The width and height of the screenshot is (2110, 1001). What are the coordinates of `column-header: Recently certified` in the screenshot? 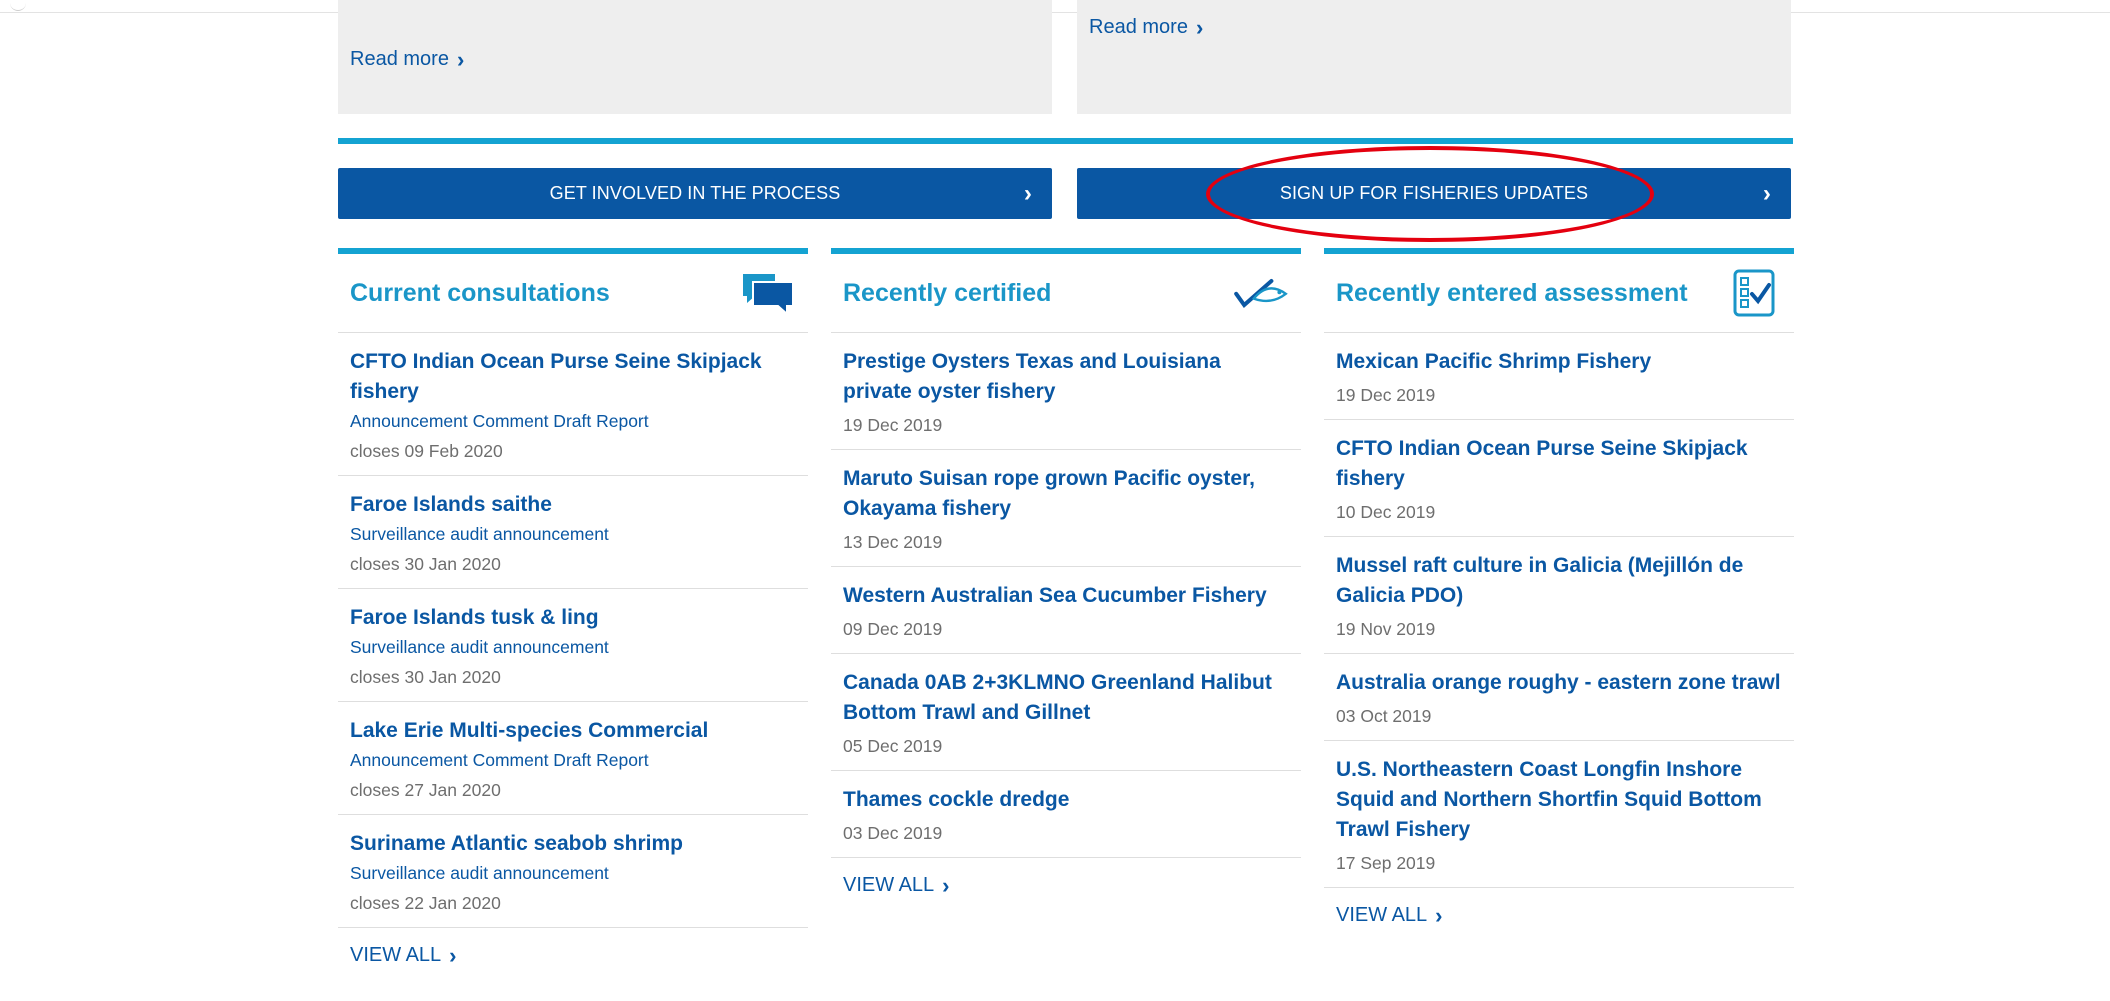 It's located at (1066, 293).